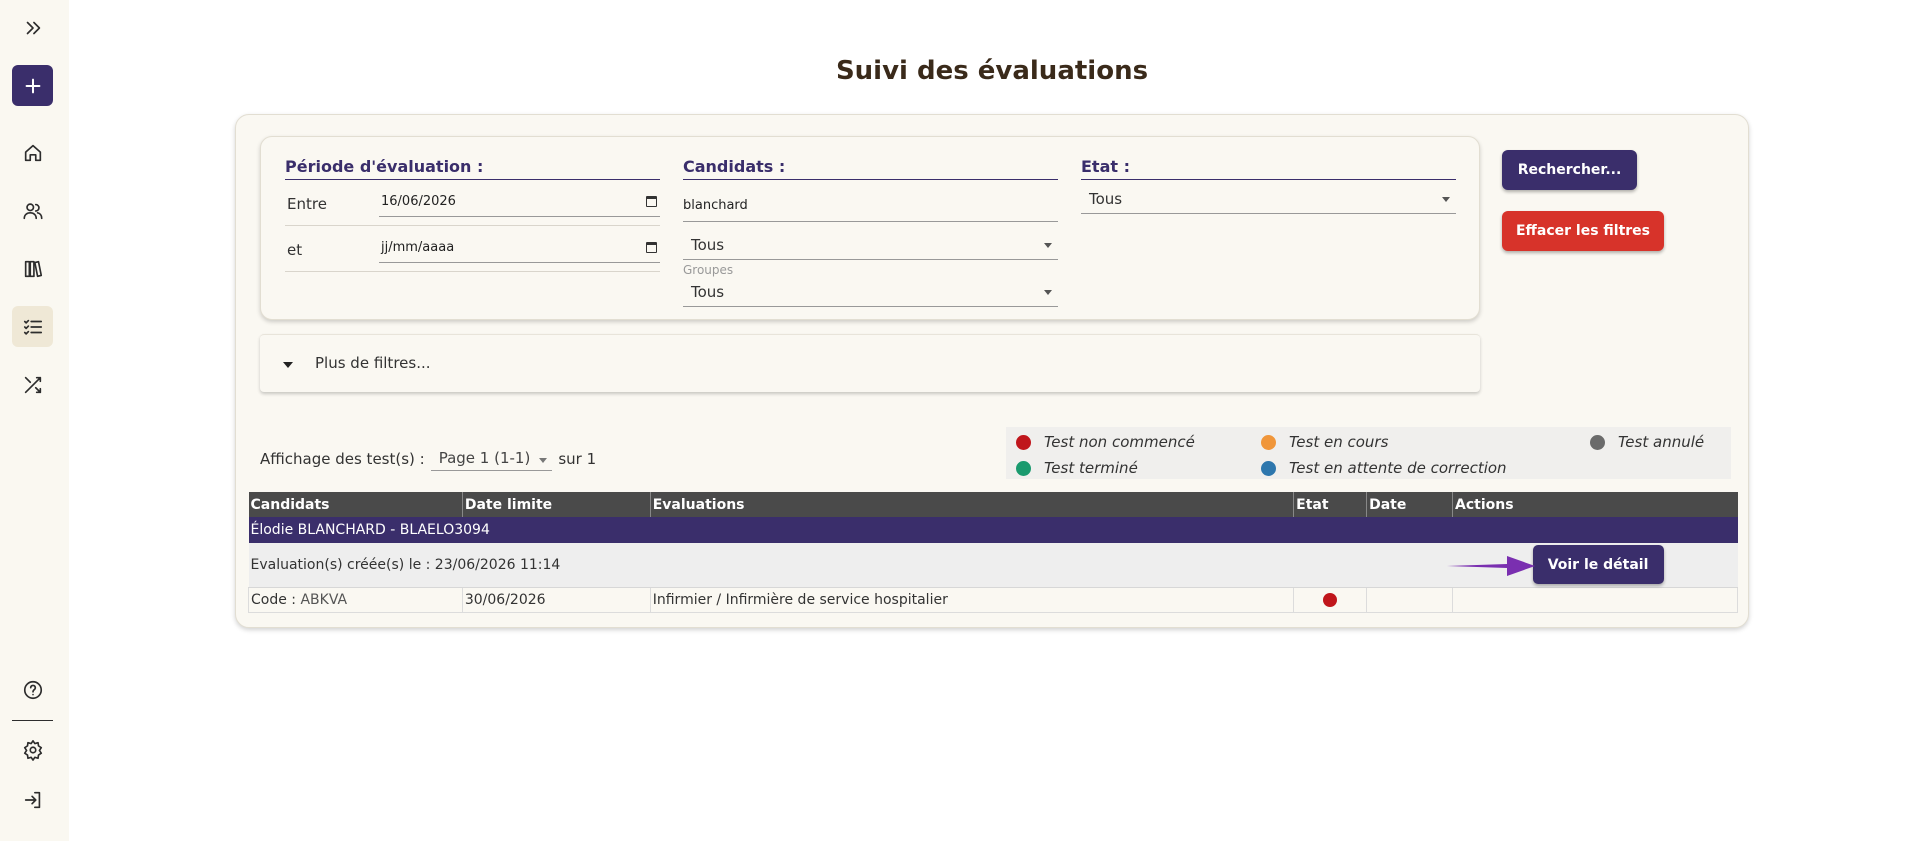 The height and width of the screenshot is (841, 1915). What do you see at coordinates (519, 249) in the screenshot?
I see `period-end-date-input: jj/mm/aaaa` at bounding box center [519, 249].